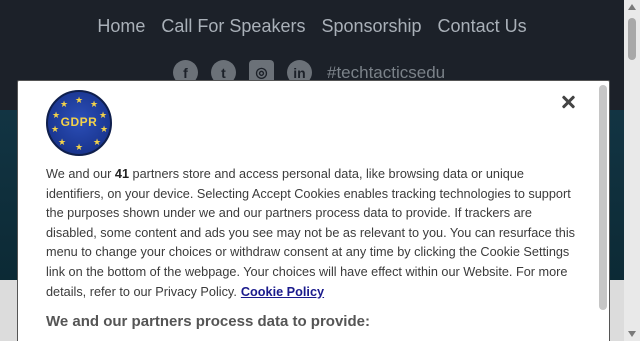  Describe the element at coordinates (632, 334) in the screenshot. I see `scroll-down-icon` at that location.